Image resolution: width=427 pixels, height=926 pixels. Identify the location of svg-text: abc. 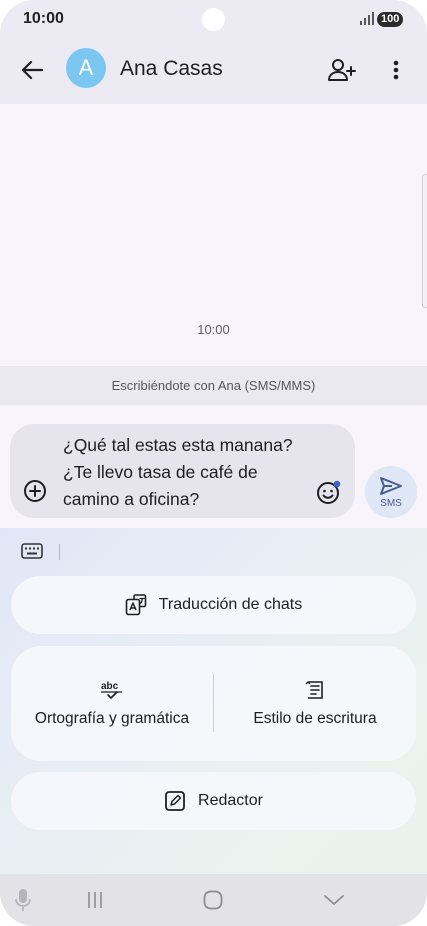
(110, 686).